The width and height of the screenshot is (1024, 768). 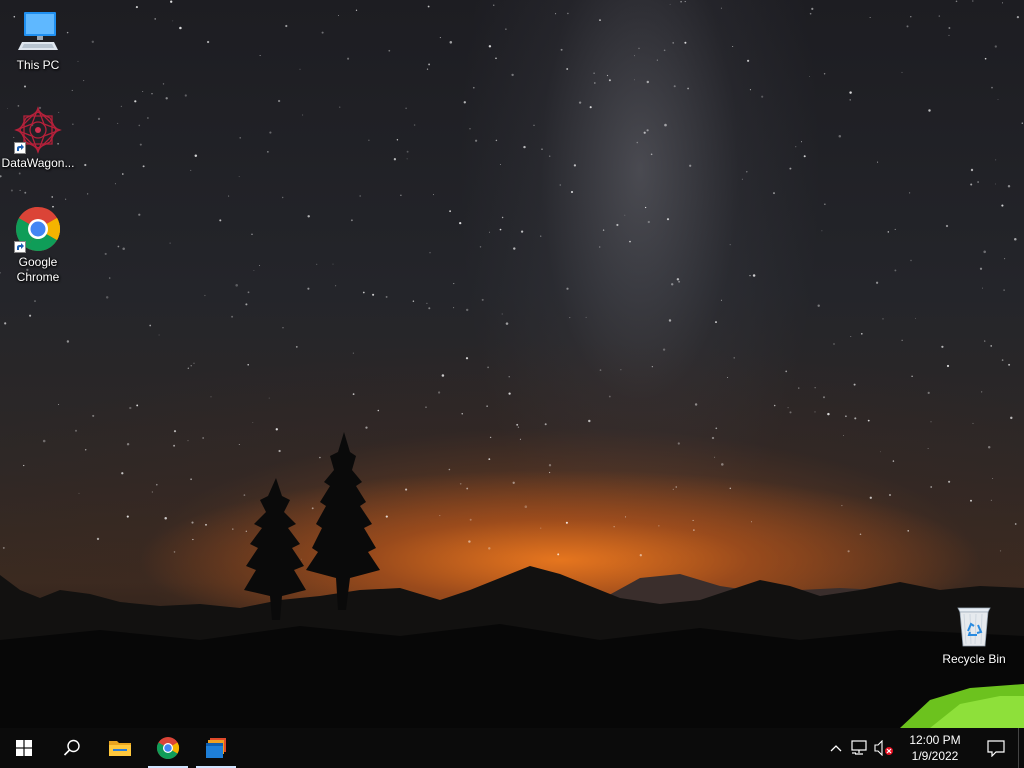 I want to click on desktop-icon-label: This PC, so click(x=38, y=65).